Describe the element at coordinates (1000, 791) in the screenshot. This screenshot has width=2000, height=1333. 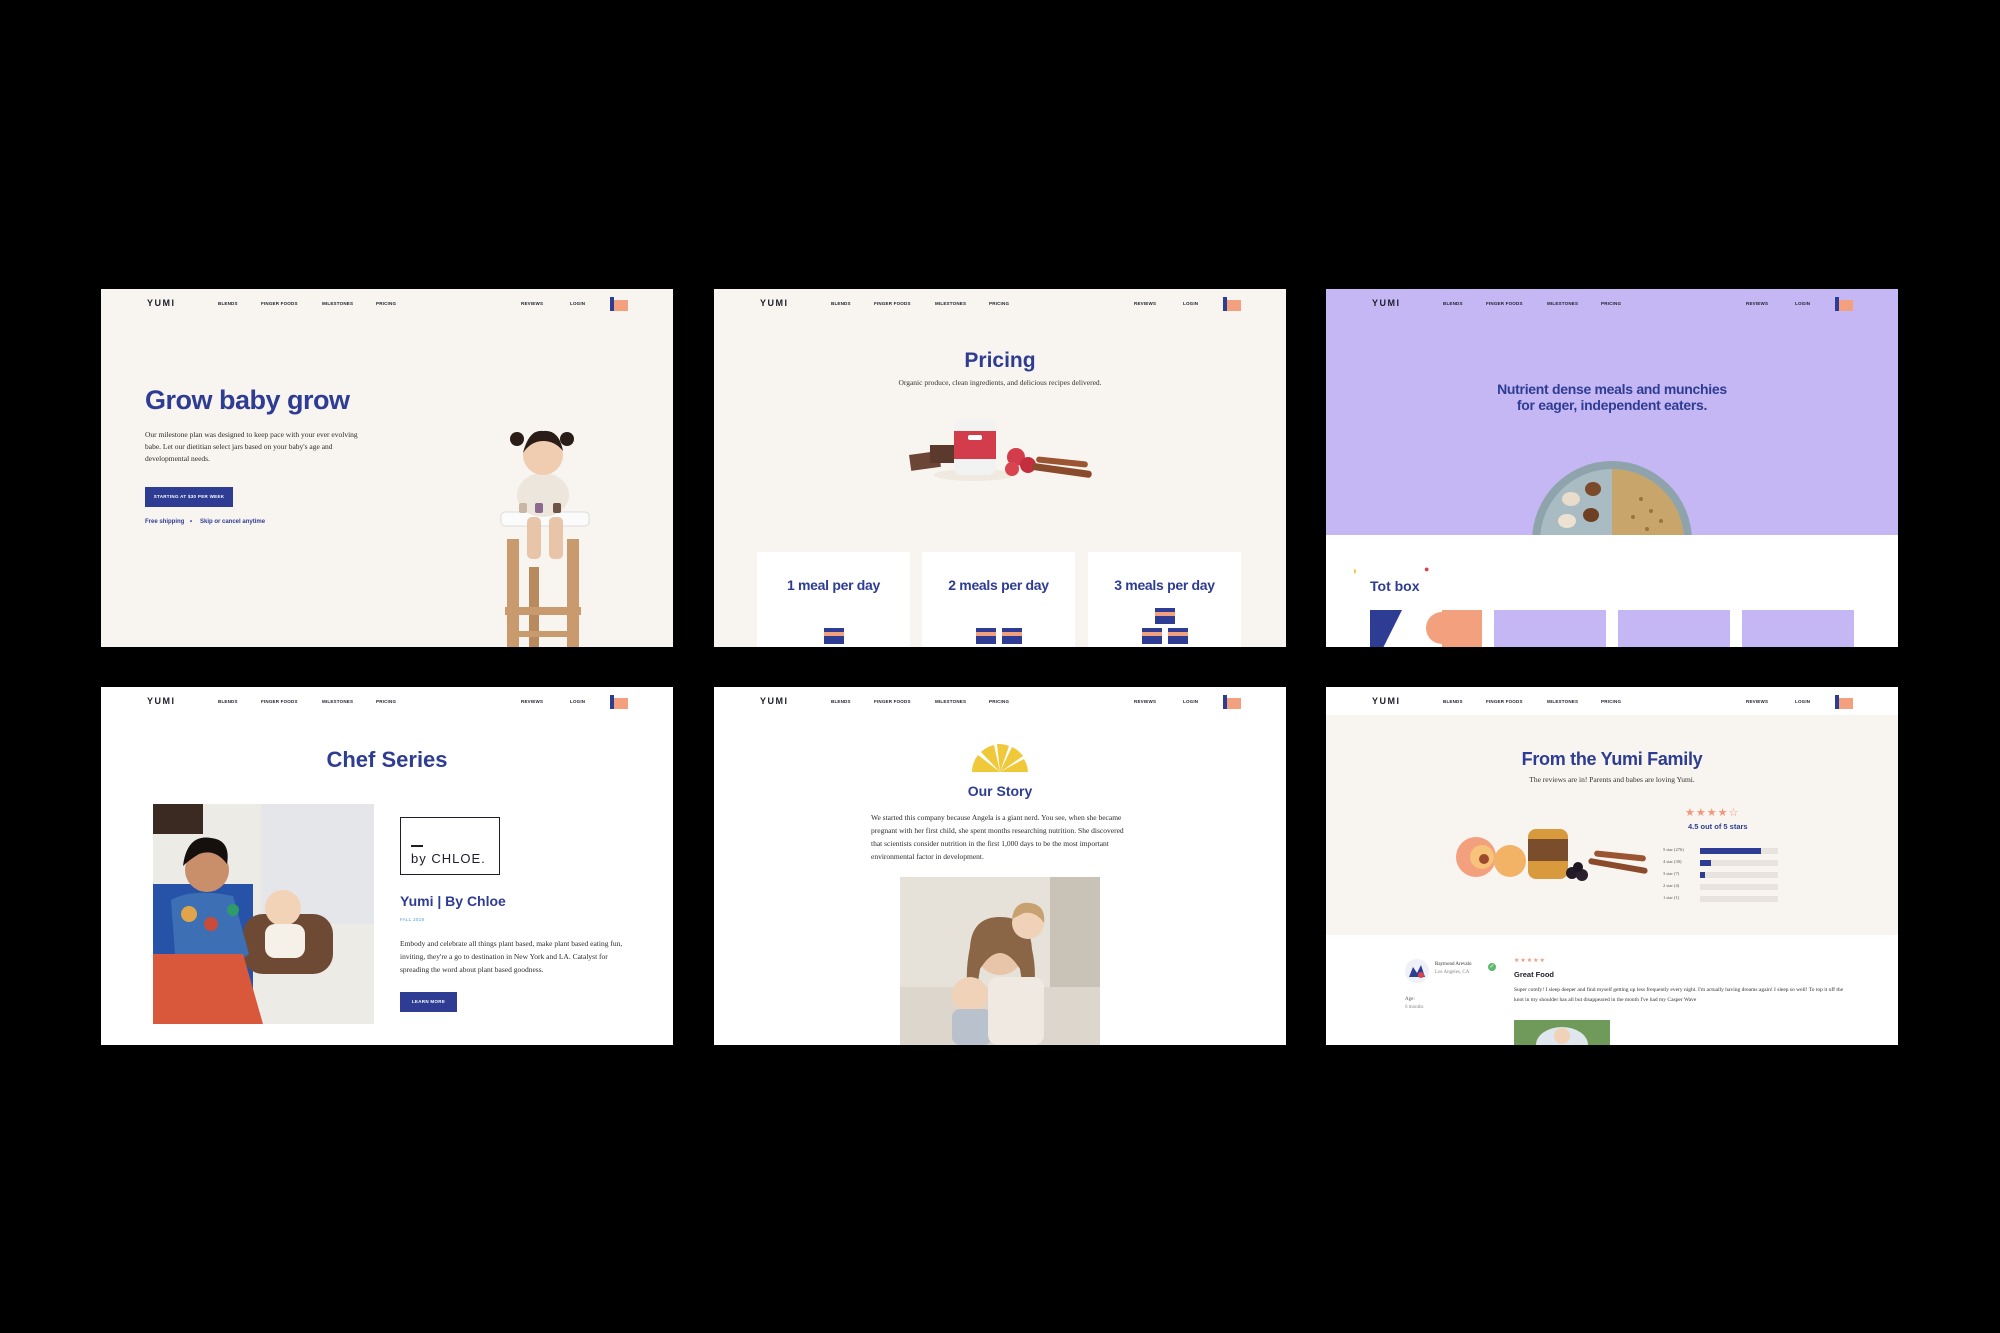
I see `page-title: Our Story` at that location.